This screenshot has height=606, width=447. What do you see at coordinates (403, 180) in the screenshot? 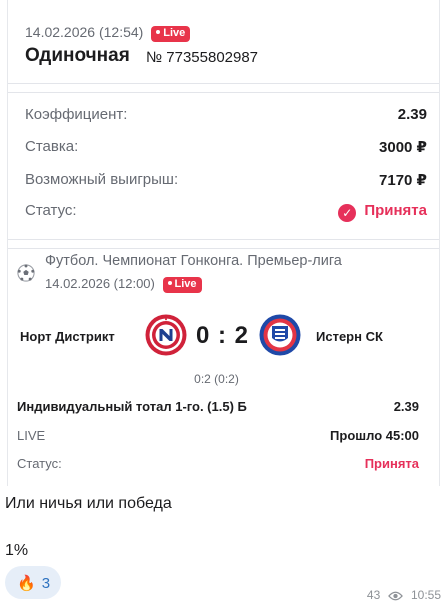
I see `possible-win-value: 7170 ₽` at bounding box center [403, 180].